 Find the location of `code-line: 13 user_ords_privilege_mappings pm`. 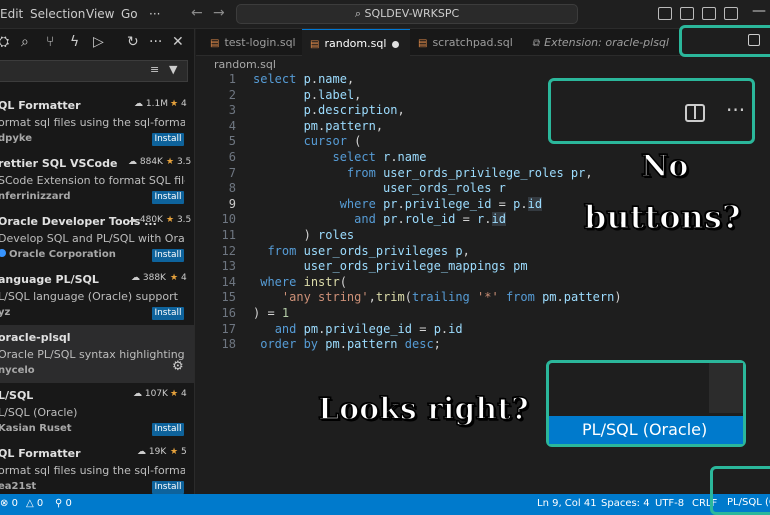

code-line: 13 user_ords_privilege_mappings pm is located at coordinates (483, 267).